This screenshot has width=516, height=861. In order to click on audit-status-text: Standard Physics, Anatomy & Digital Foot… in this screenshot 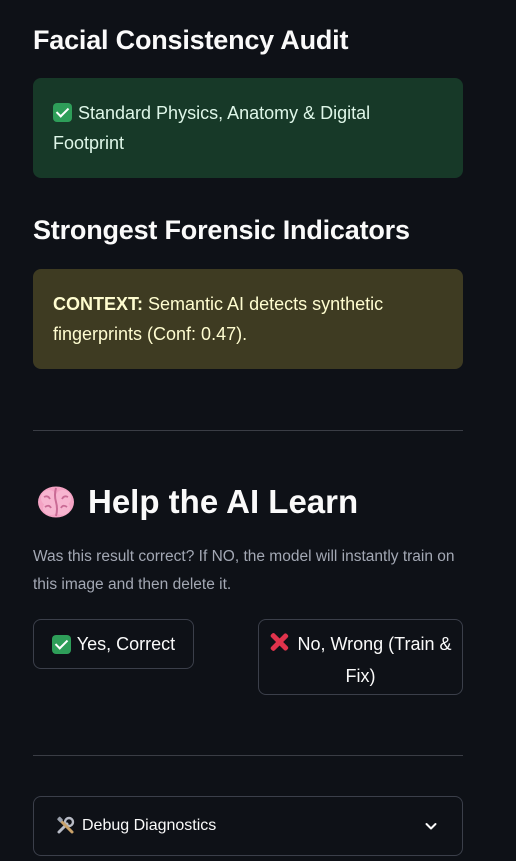, I will do `click(212, 128)`.